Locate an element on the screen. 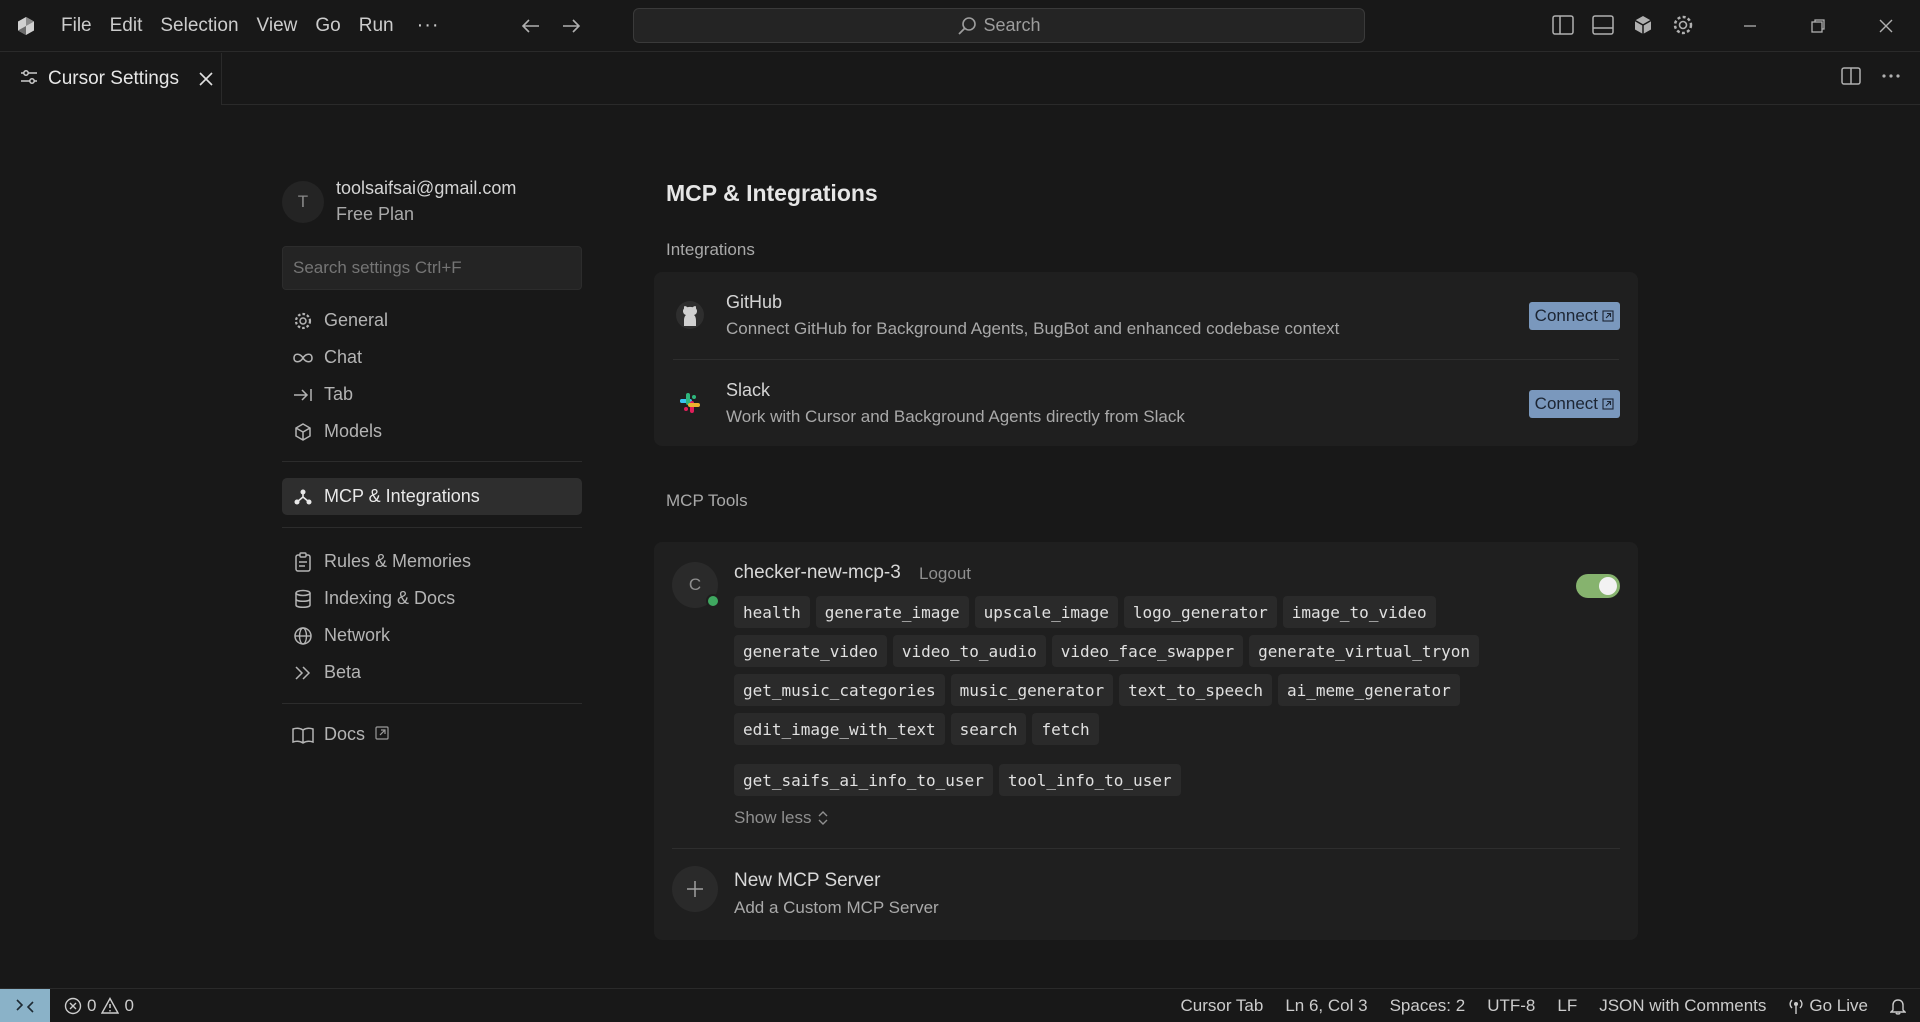 This screenshot has height=1022, width=1920. error-icon is located at coordinates (73, 1005).